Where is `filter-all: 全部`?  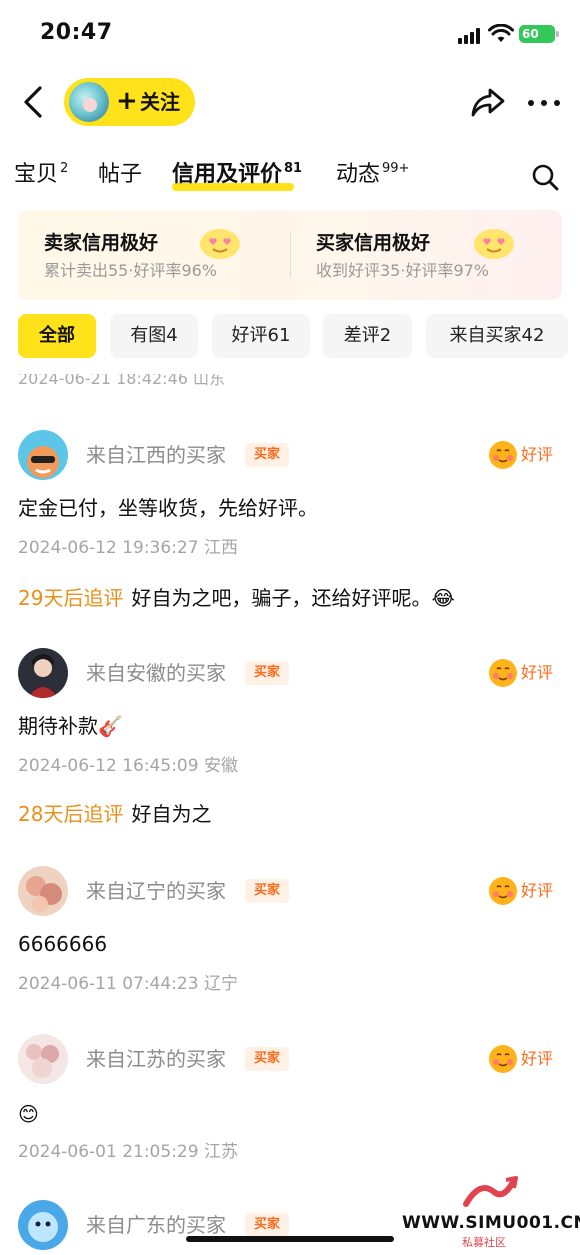
filter-all: 全部 is located at coordinates (57, 336).